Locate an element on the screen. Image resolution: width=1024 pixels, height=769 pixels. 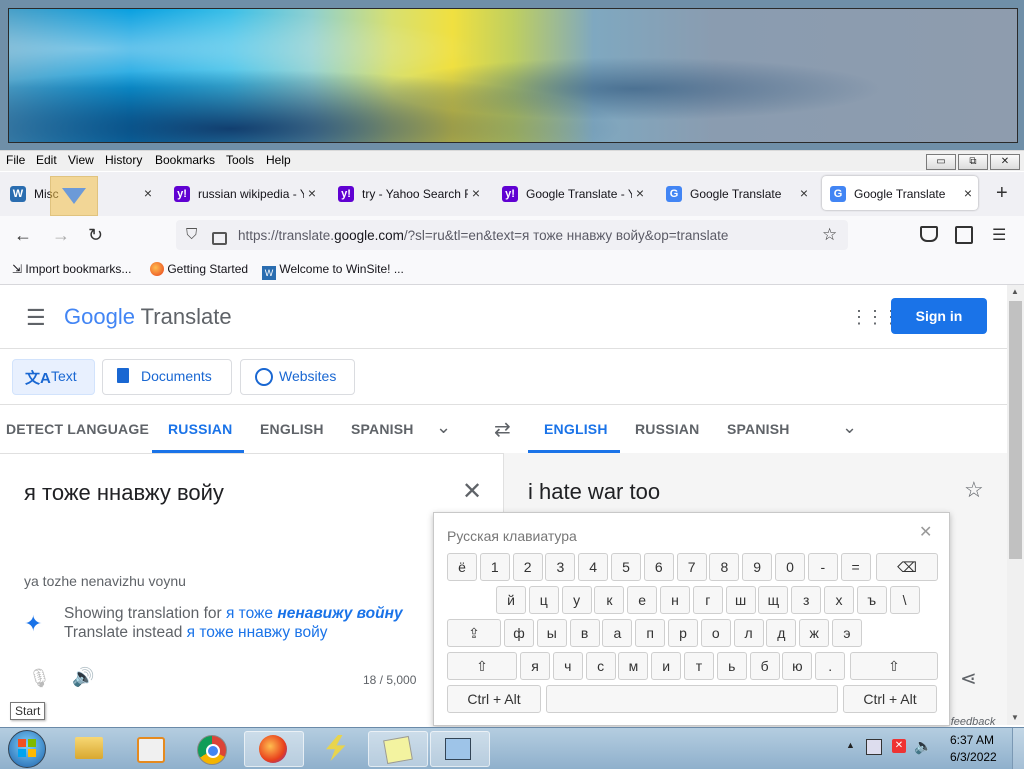
menu-edit: Edit is located at coordinates (46, 160).